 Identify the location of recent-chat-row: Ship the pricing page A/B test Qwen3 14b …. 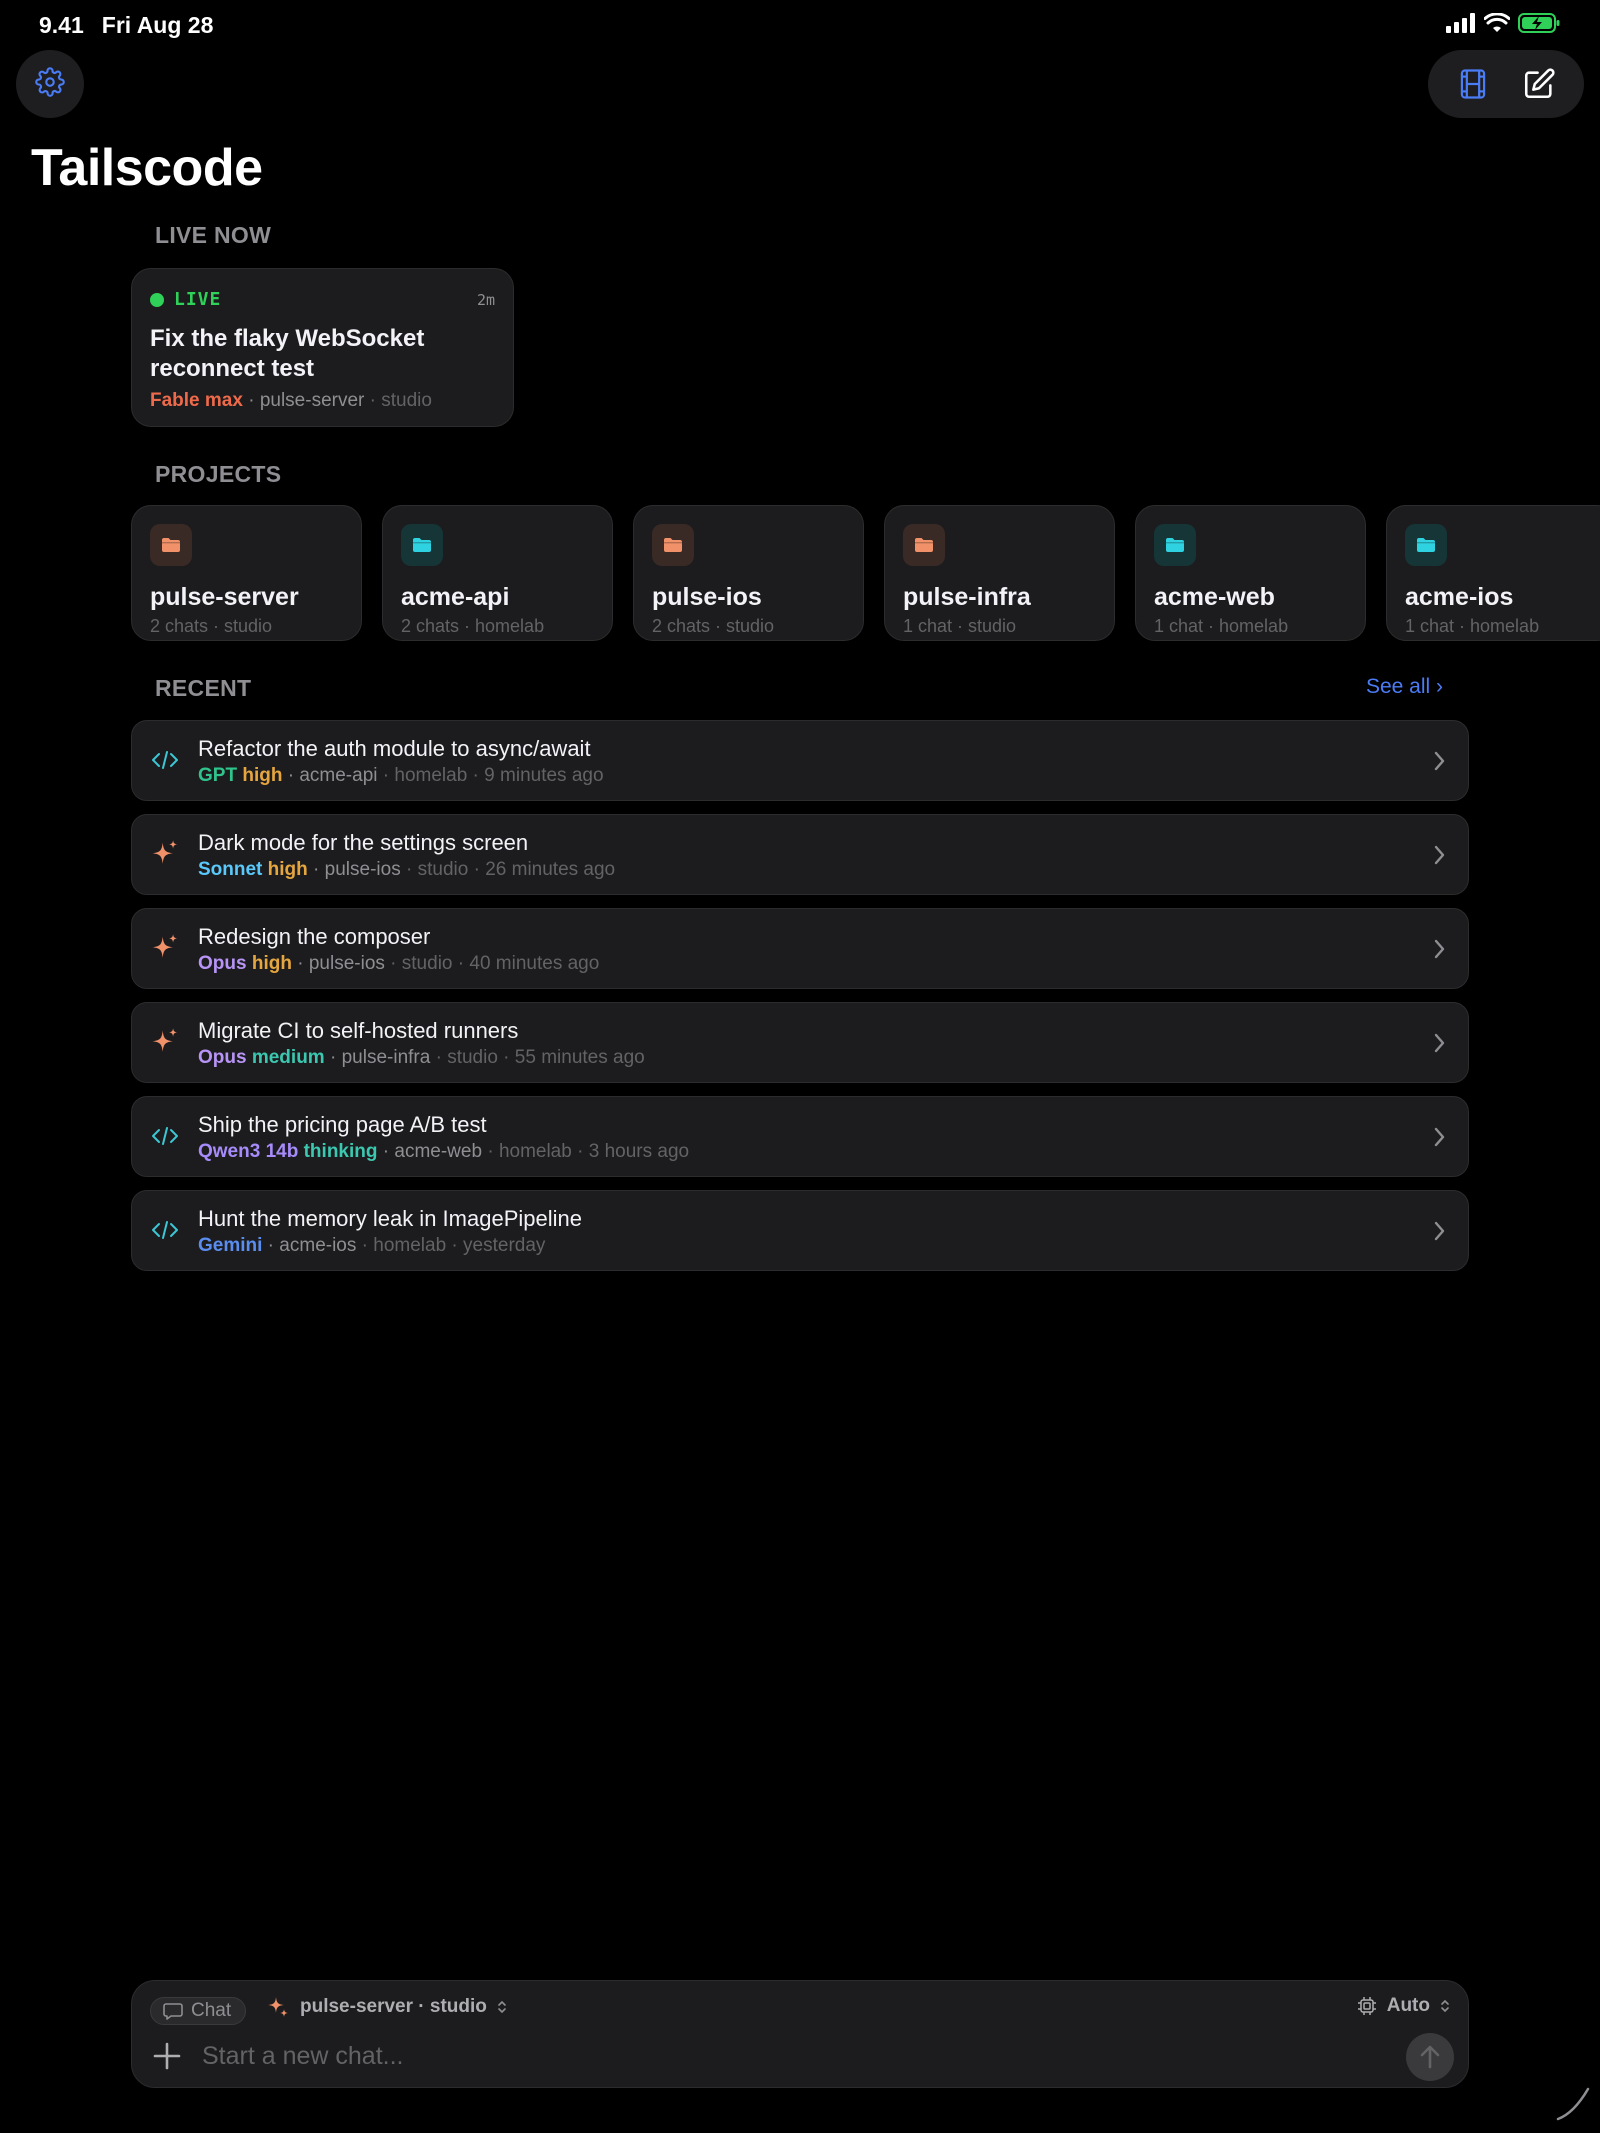
(800, 1136).